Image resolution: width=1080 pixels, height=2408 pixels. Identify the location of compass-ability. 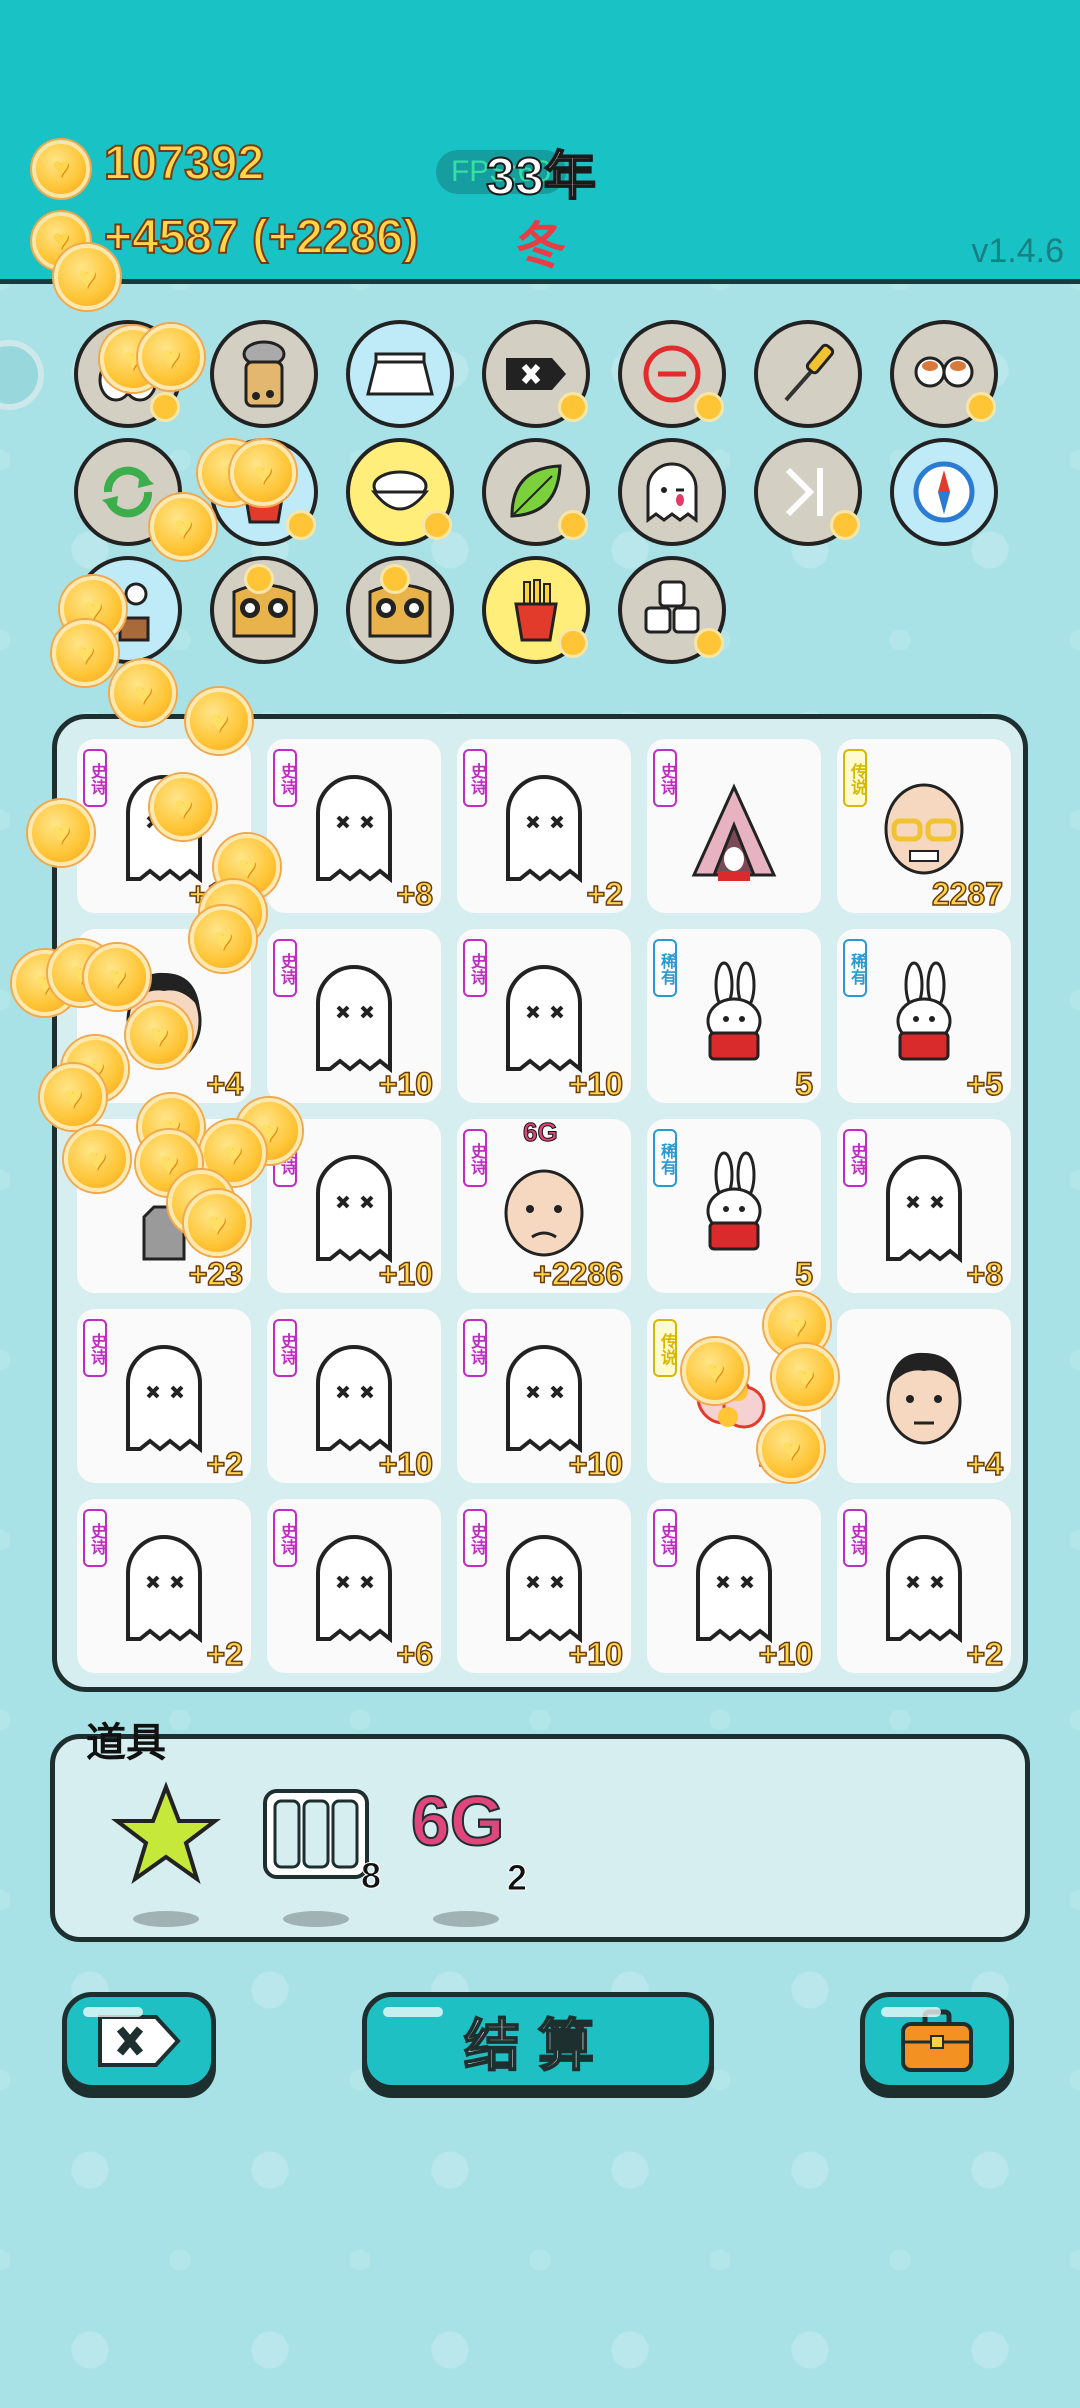
(944, 492).